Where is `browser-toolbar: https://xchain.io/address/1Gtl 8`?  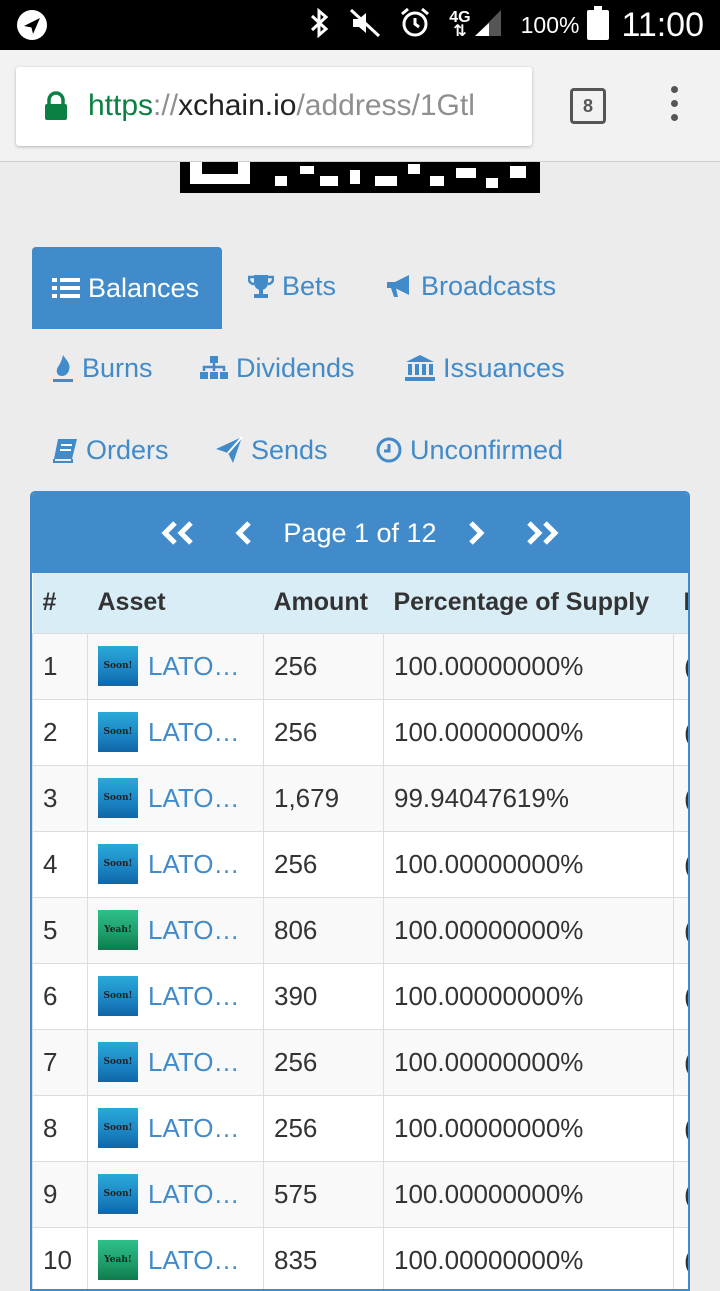 browser-toolbar: https://xchain.io/address/1Gtl 8 is located at coordinates (360, 106).